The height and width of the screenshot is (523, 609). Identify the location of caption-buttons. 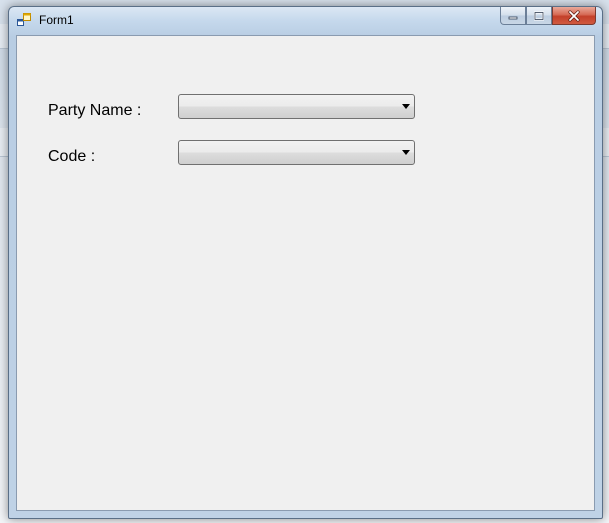
(548, 16).